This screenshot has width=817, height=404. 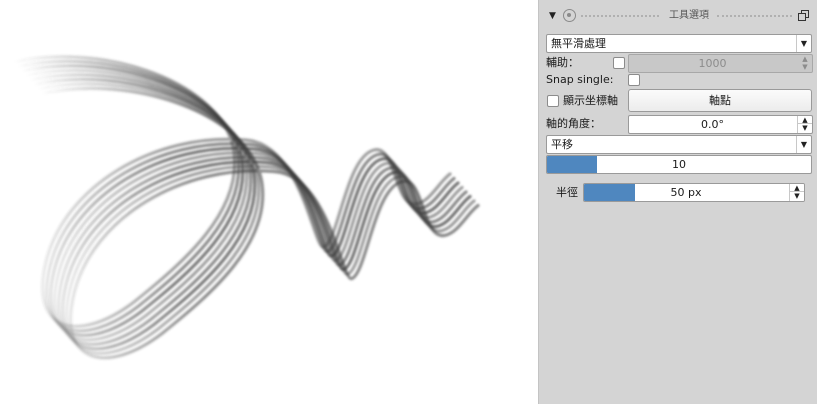 I want to click on brush-count-slider: 10, so click(x=679, y=164).